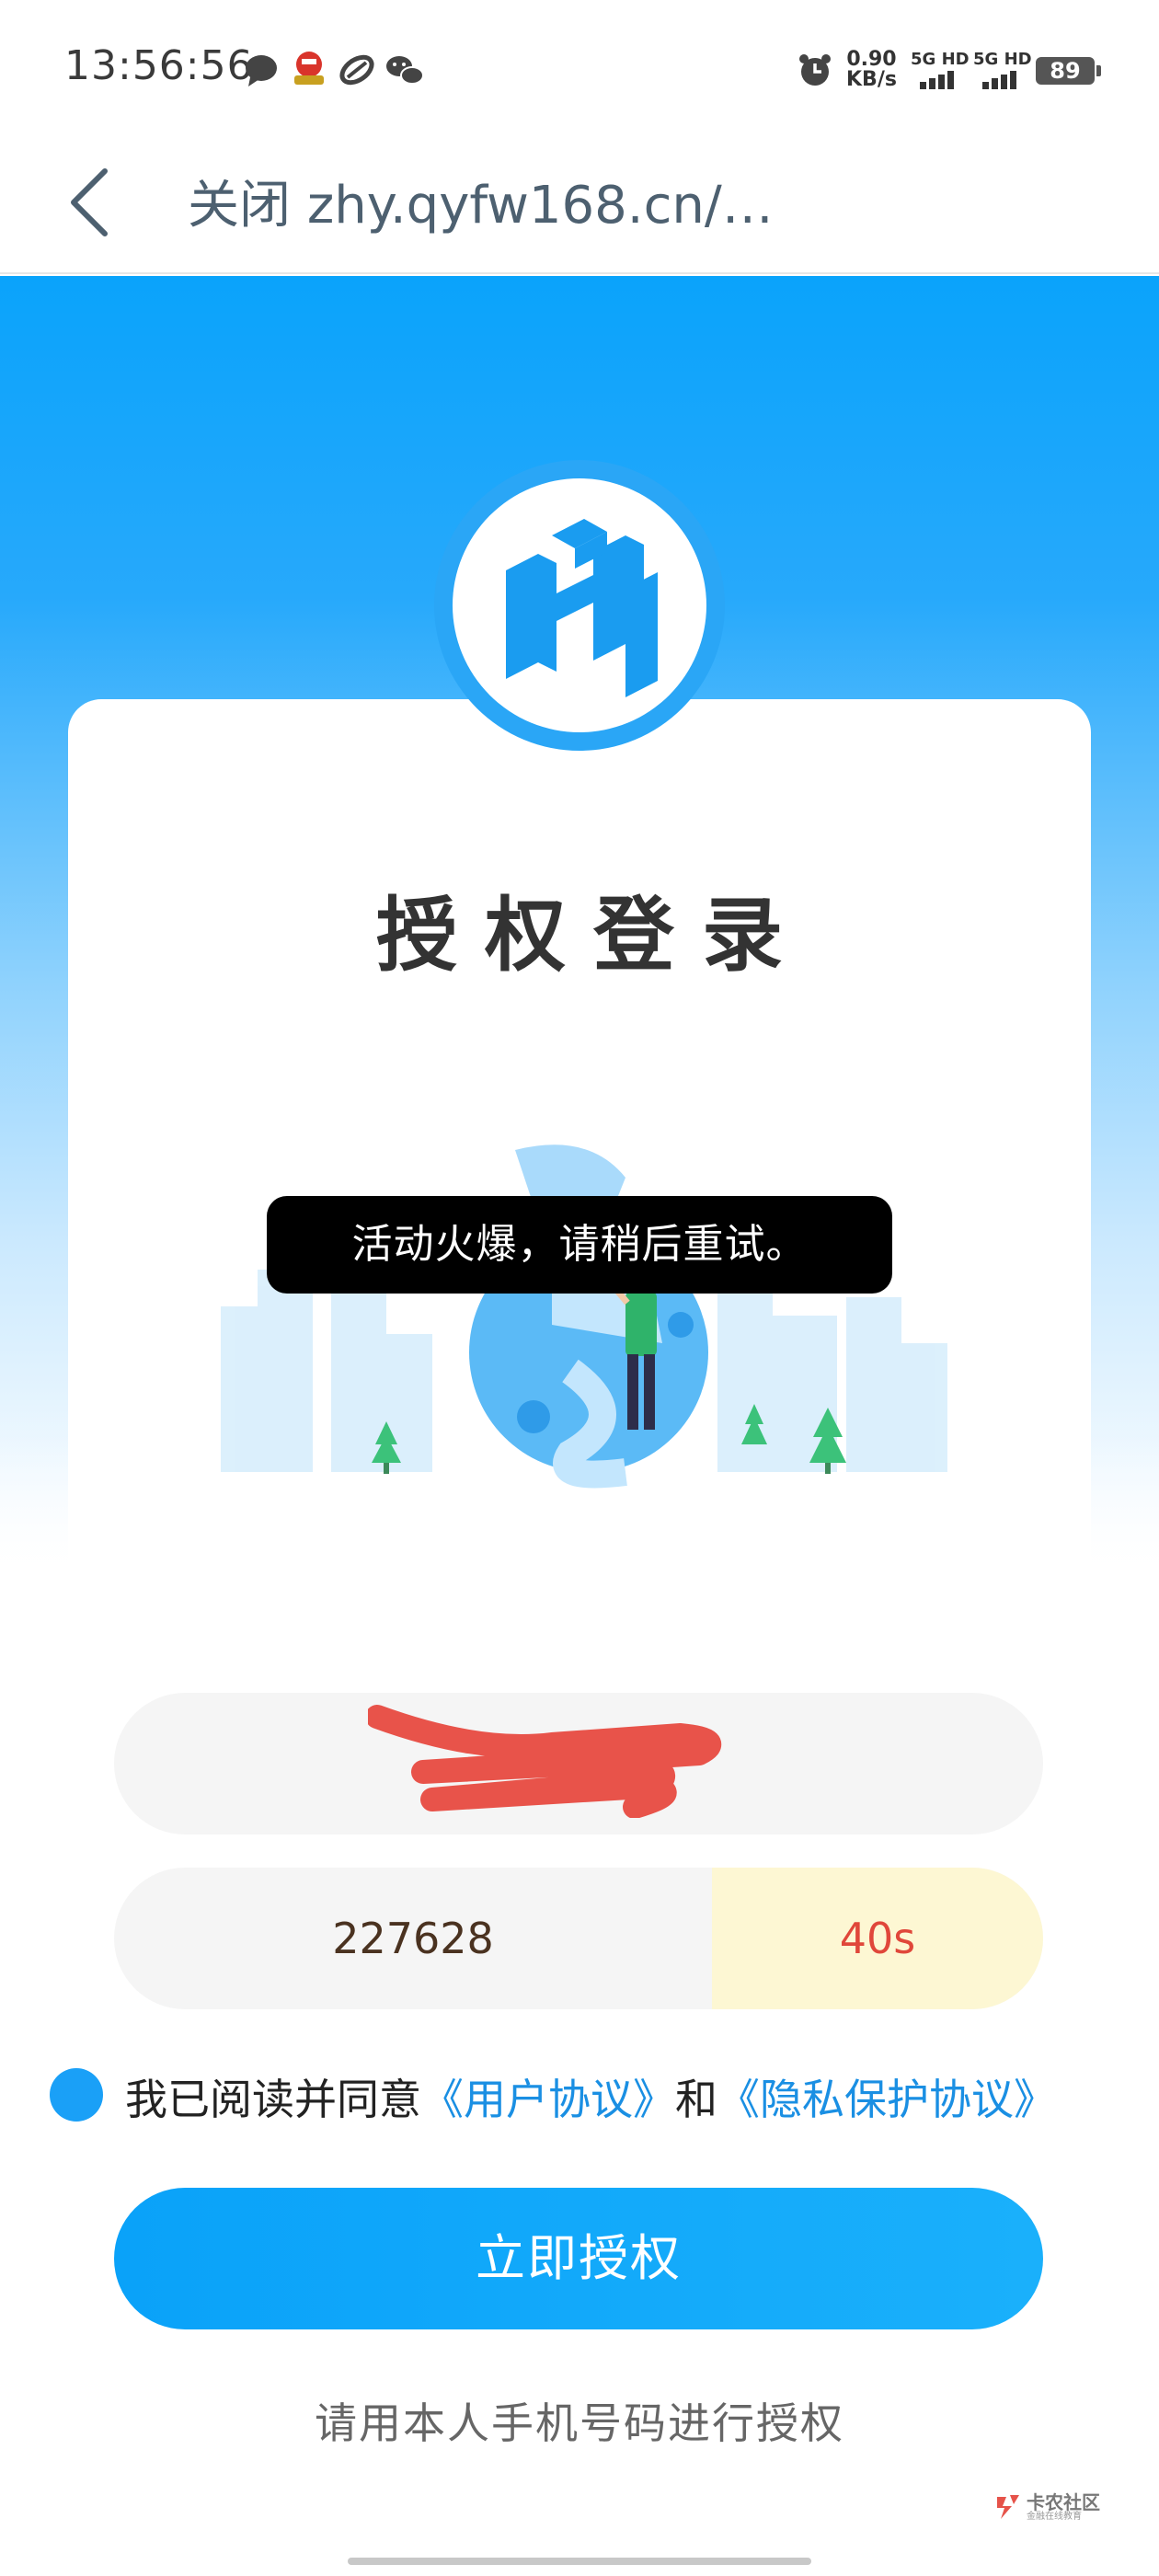  What do you see at coordinates (877, 1938) in the screenshot?
I see `countdown-button: 40s` at bounding box center [877, 1938].